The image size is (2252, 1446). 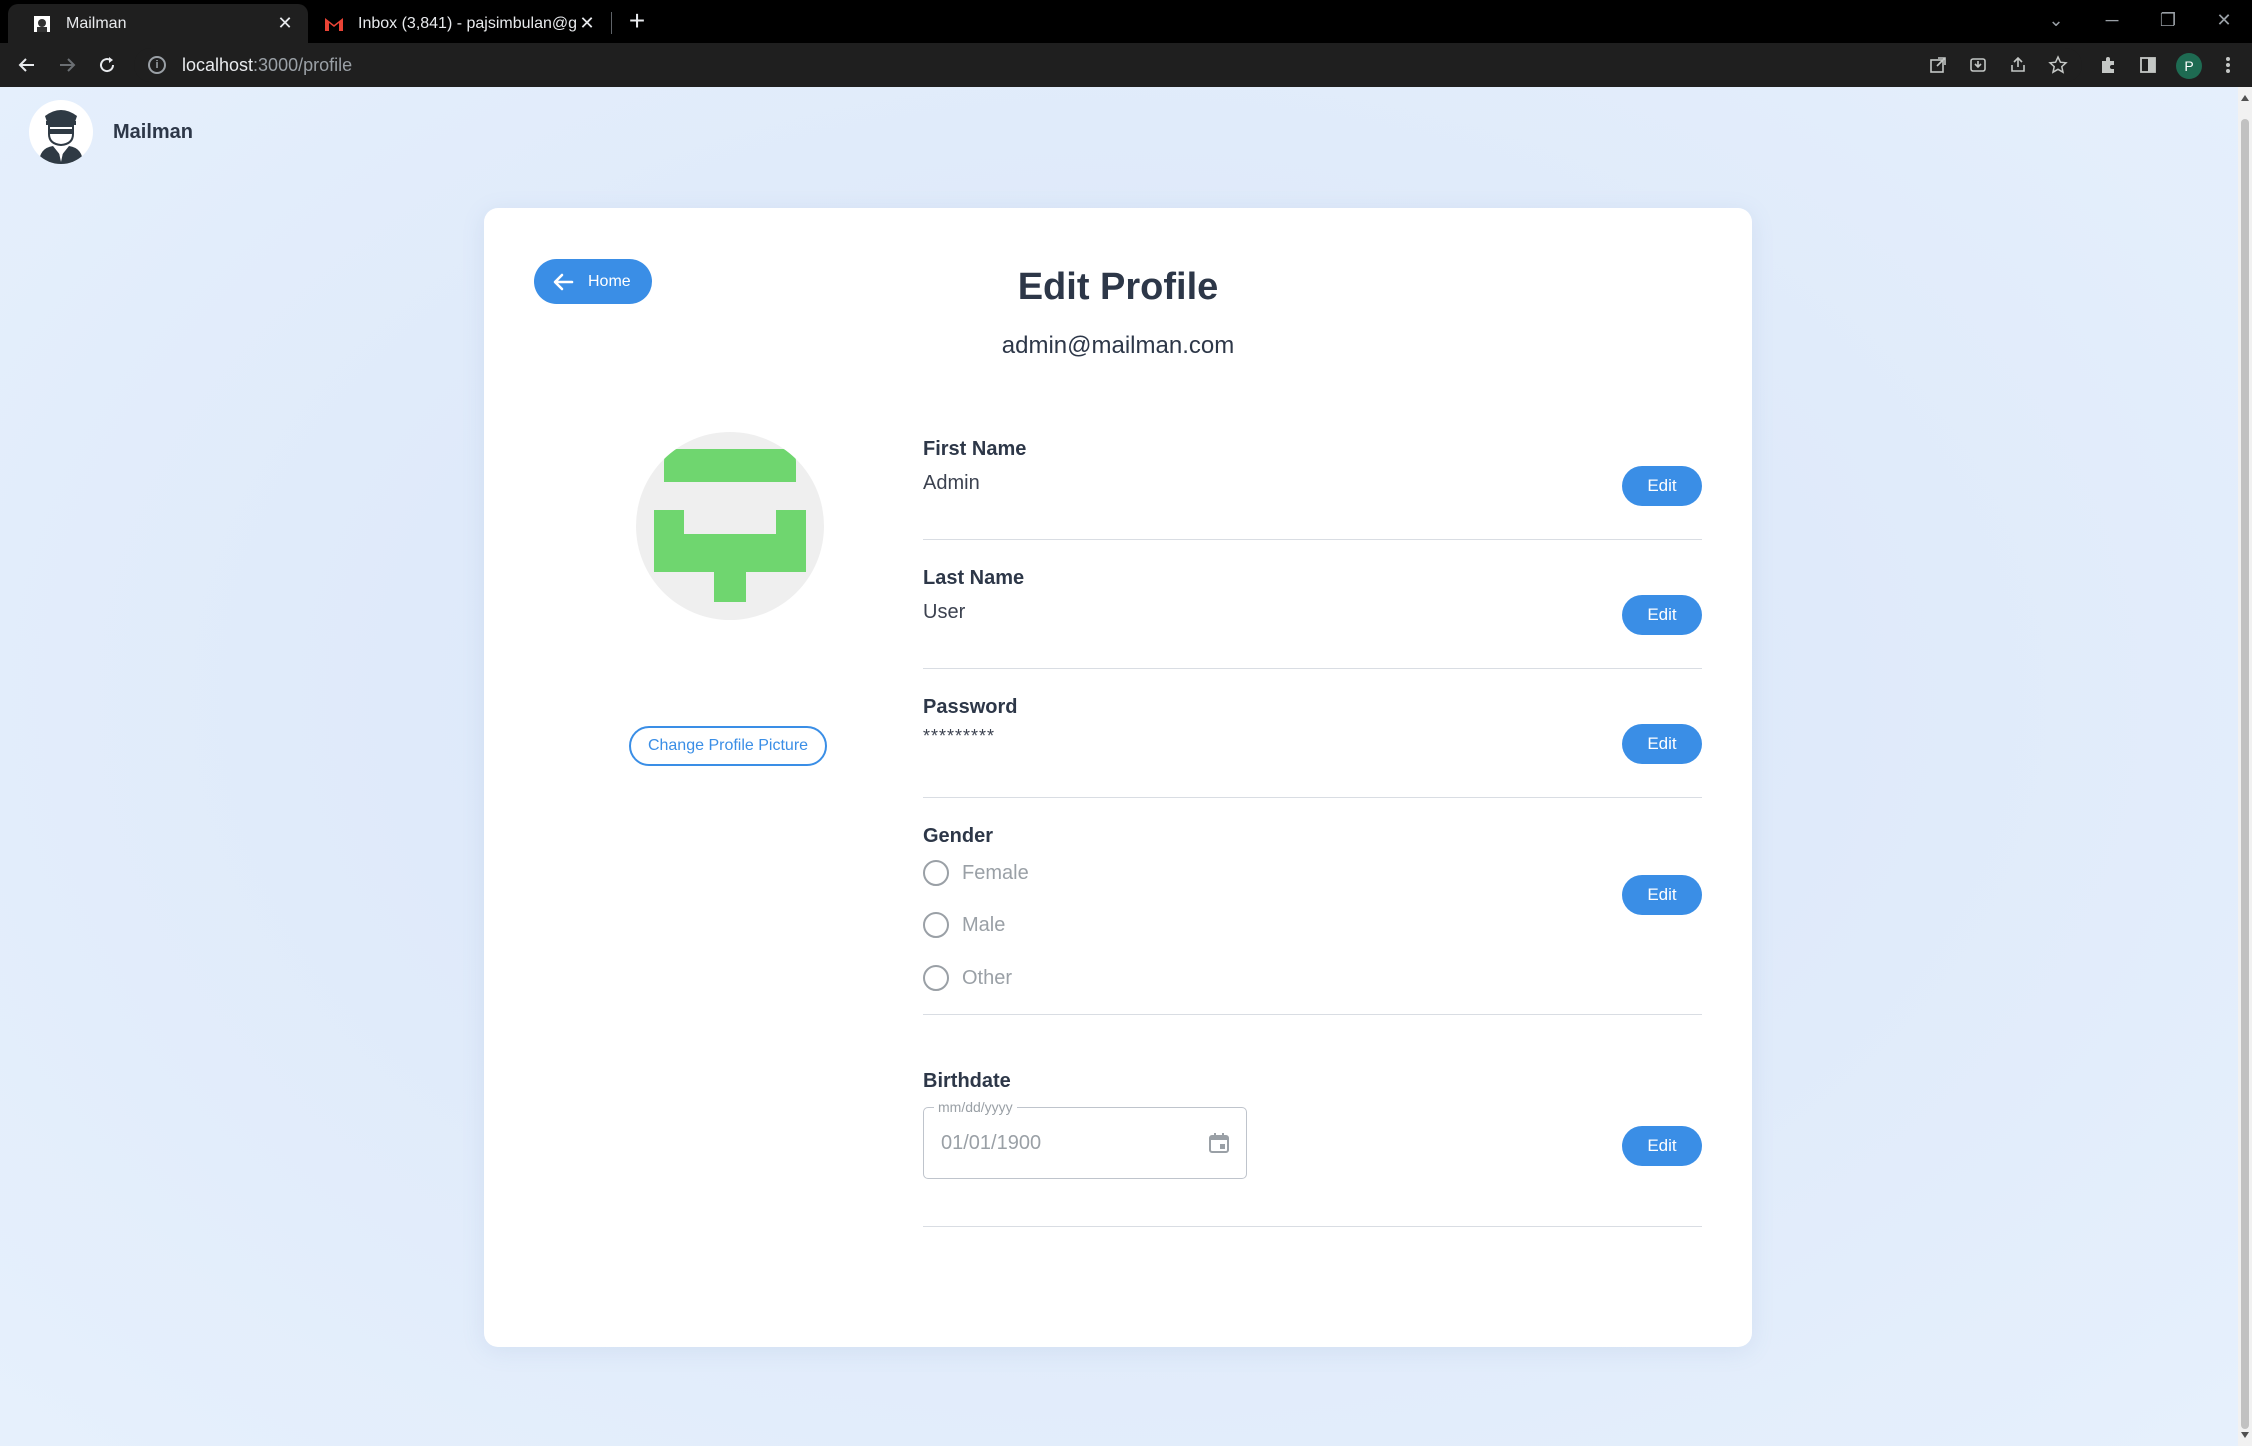 What do you see at coordinates (987, 977) in the screenshot?
I see `radio-label: Other` at bounding box center [987, 977].